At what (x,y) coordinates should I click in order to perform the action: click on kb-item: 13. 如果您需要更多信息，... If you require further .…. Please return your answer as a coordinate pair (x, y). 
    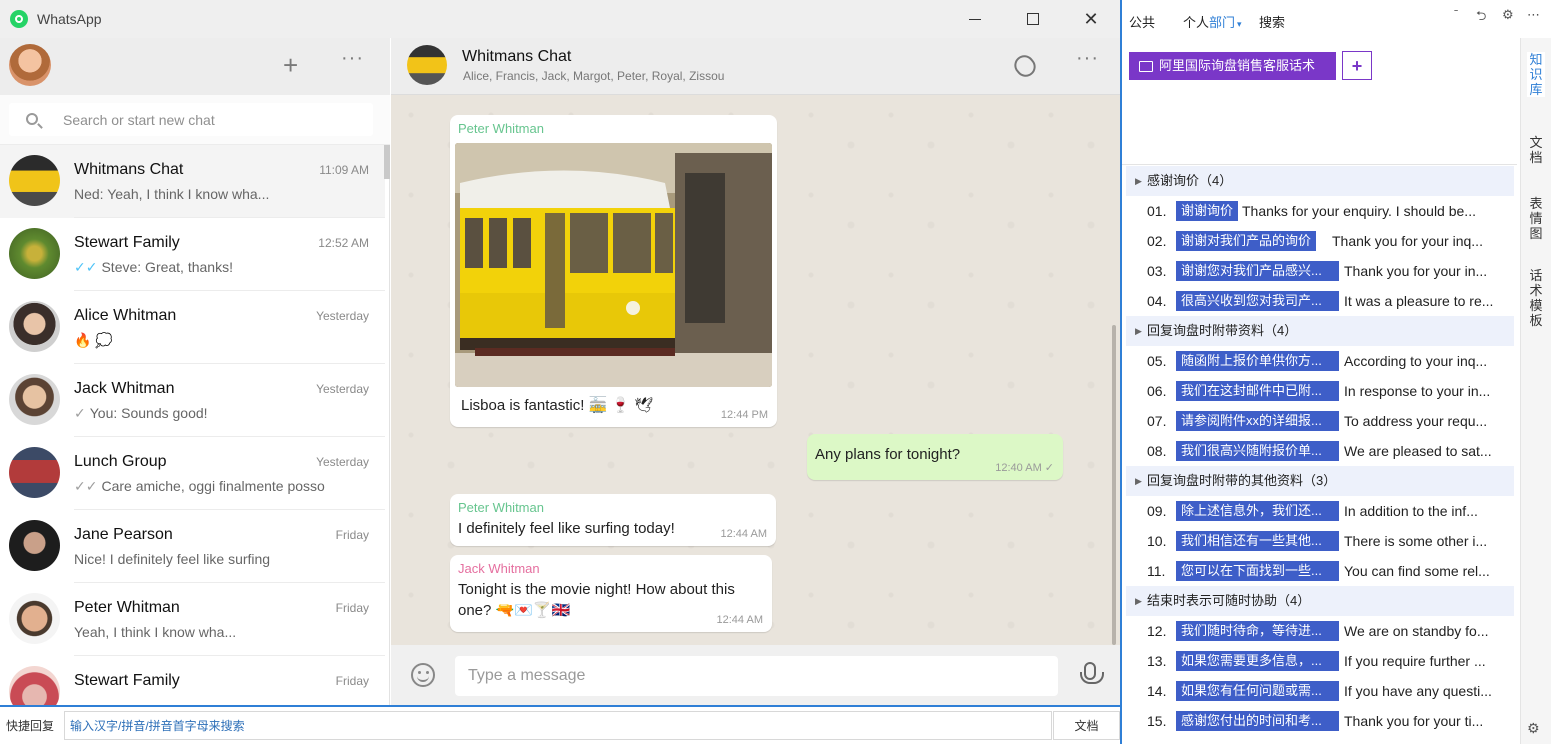
    Looking at the image, I should click on (1319, 661).